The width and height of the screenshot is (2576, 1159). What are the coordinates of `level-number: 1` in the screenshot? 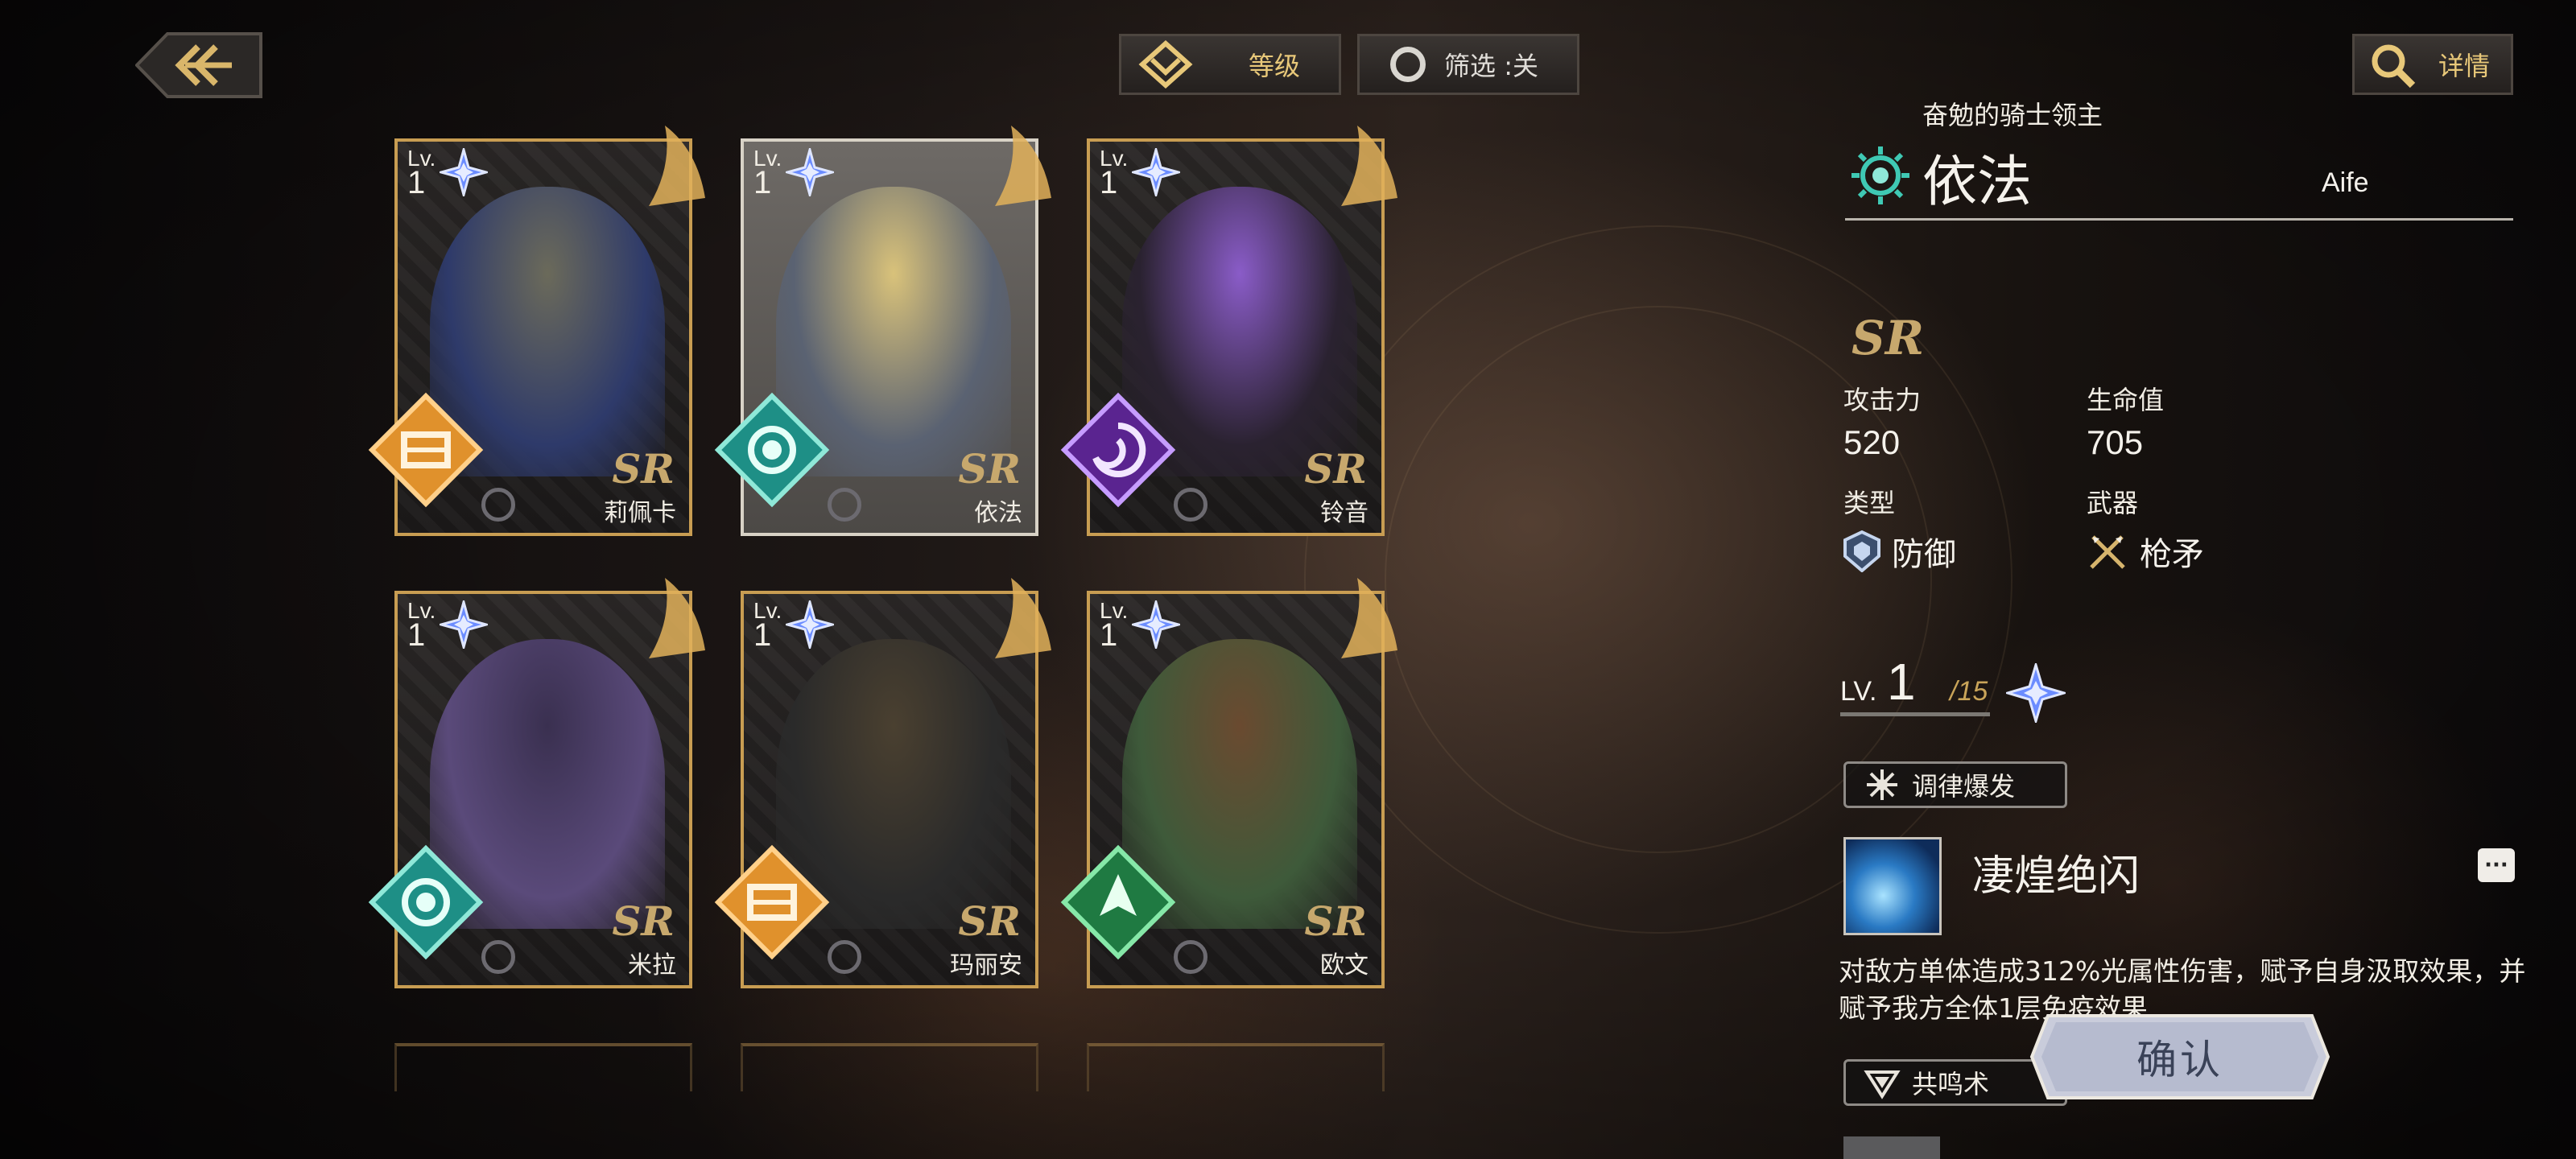 It's located at (1901, 682).